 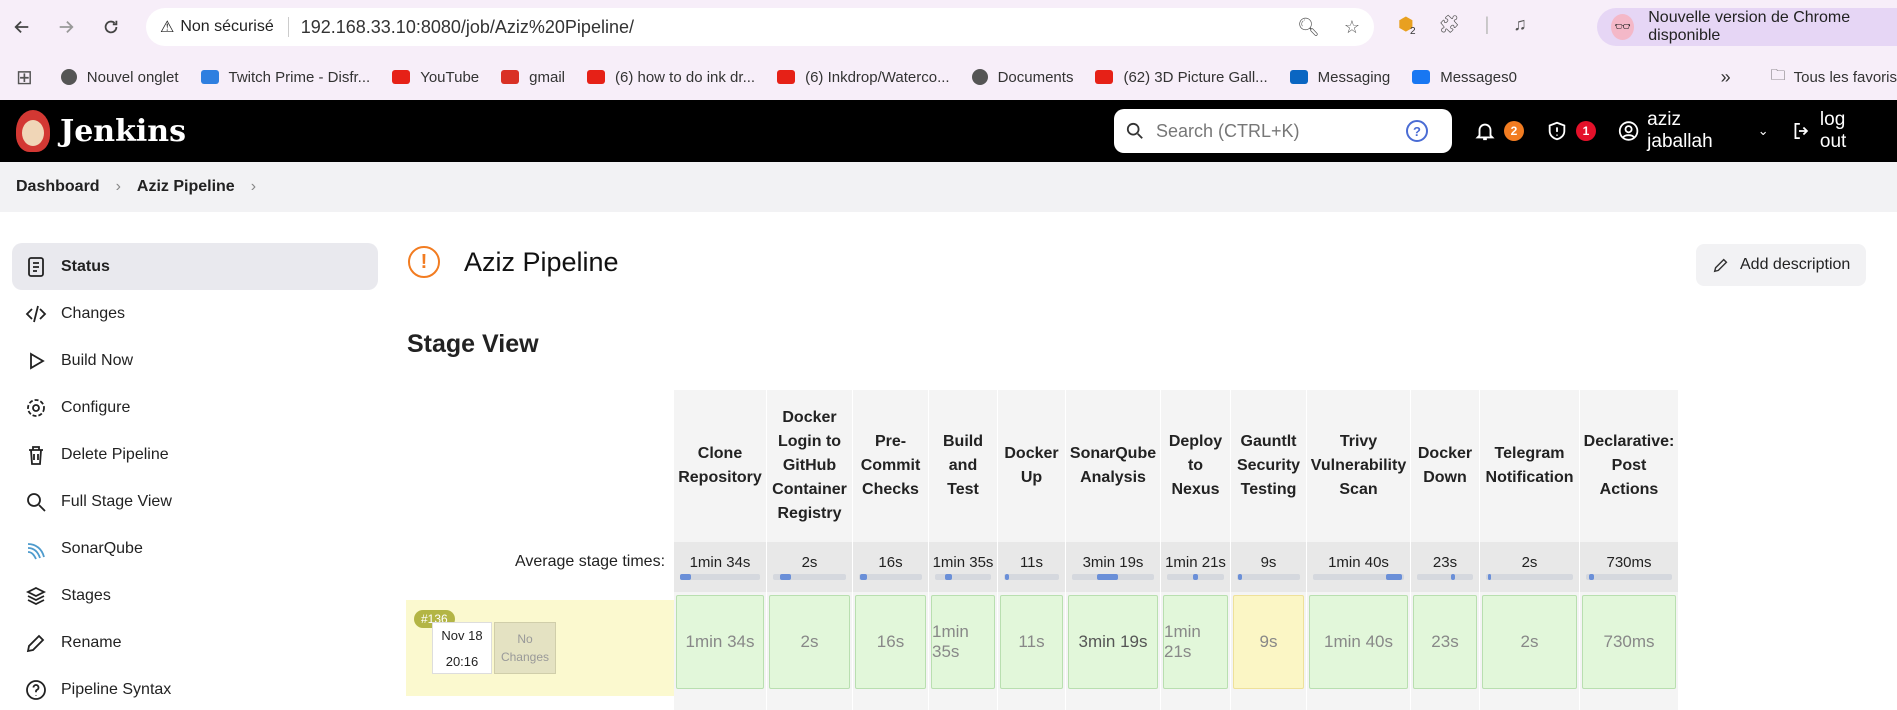 What do you see at coordinates (1763, 130) in the screenshot?
I see `chevron-down-icon: ⌄` at bounding box center [1763, 130].